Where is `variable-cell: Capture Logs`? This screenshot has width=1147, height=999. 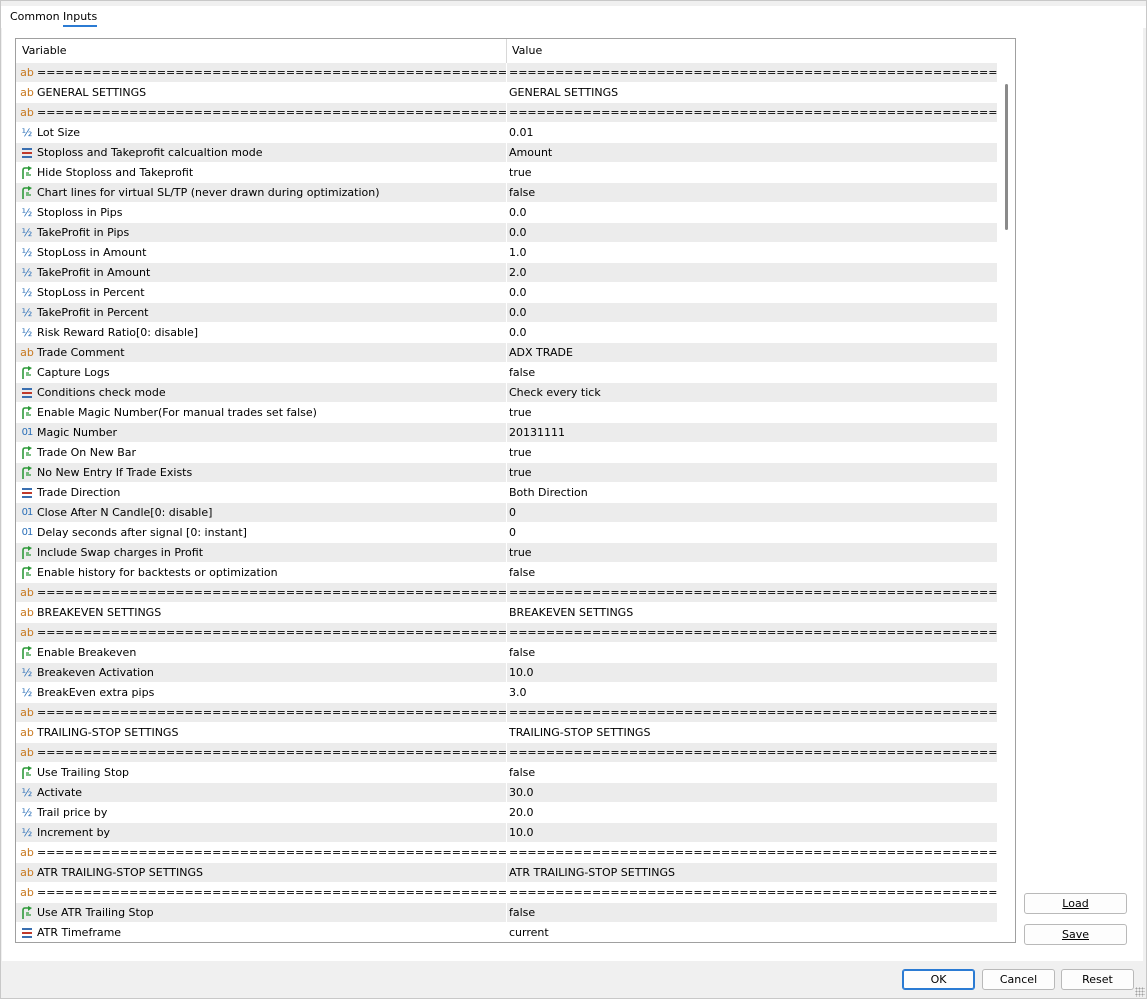
variable-cell: Capture Logs is located at coordinates (261, 373).